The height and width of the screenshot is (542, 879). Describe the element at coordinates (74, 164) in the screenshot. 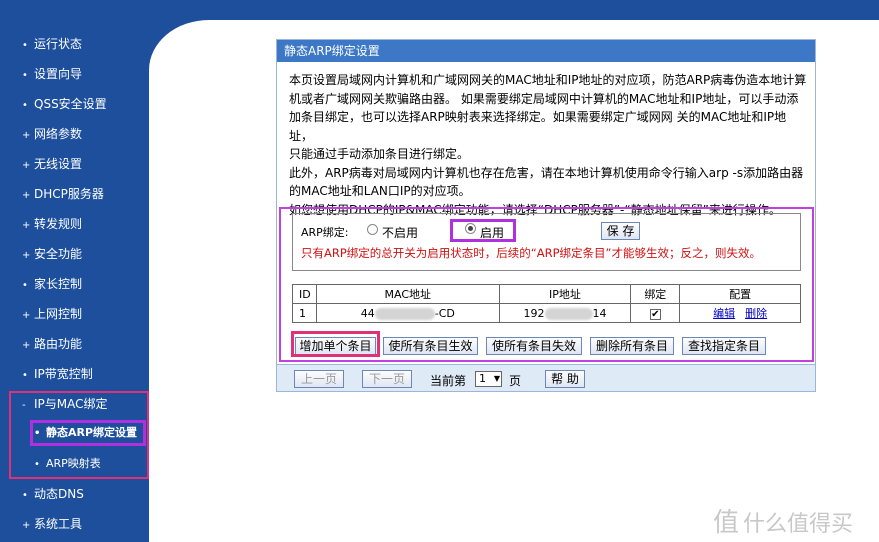

I see `nav-item-wireless: + 无线设置` at that location.